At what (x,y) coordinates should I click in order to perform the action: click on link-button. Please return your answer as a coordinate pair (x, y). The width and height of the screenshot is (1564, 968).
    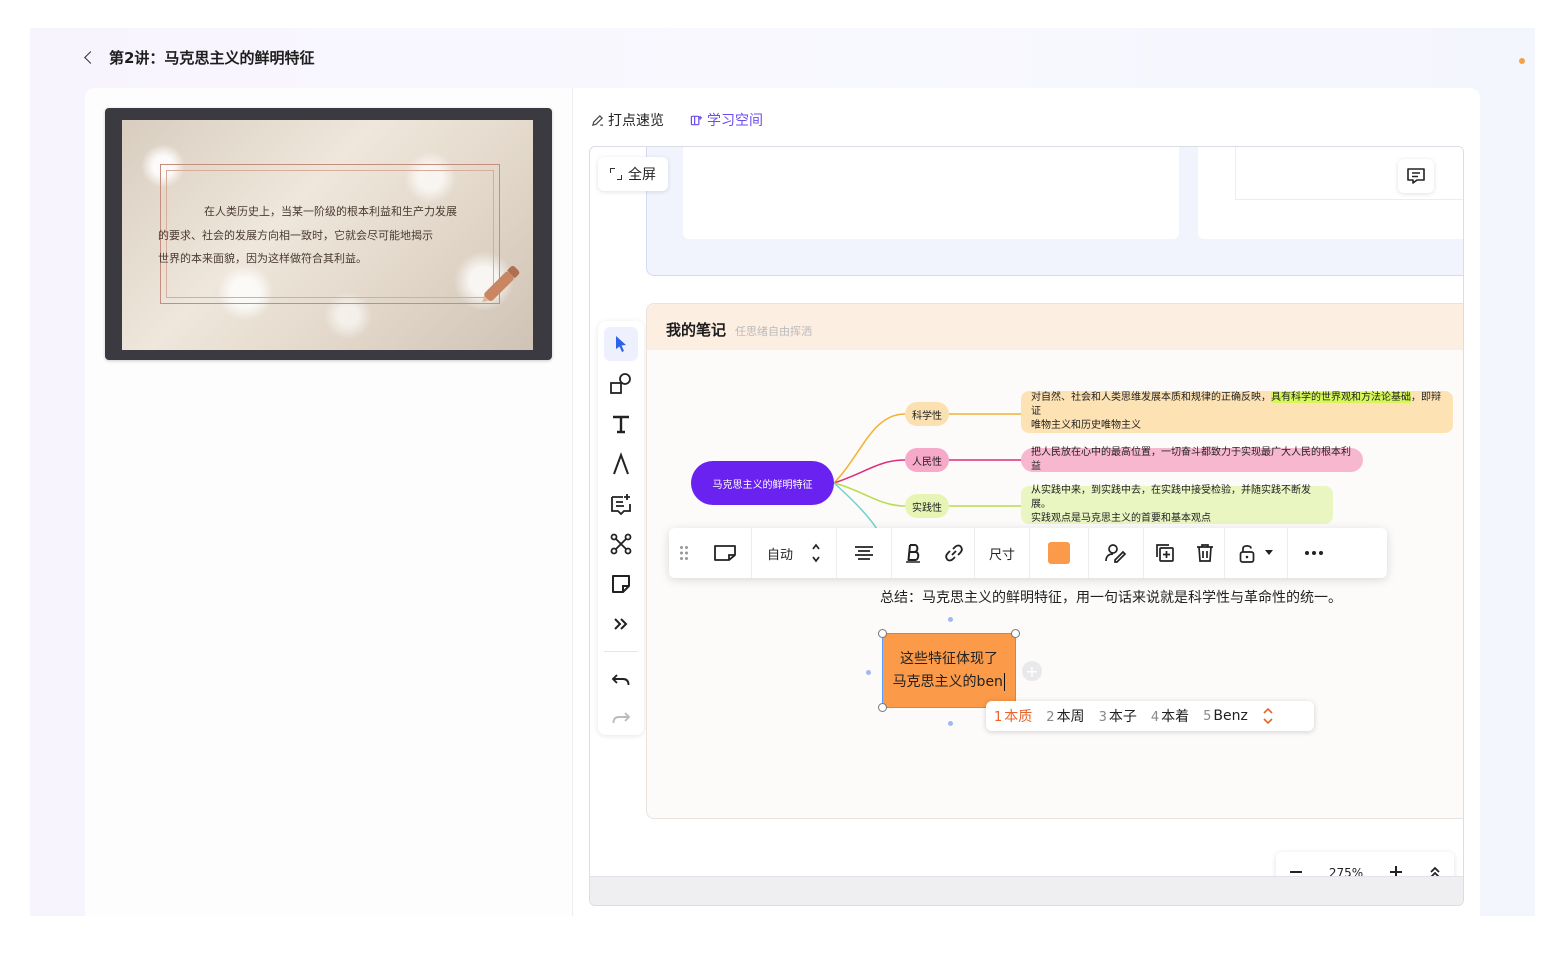
    Looking at the image, I should click on (954, 553).